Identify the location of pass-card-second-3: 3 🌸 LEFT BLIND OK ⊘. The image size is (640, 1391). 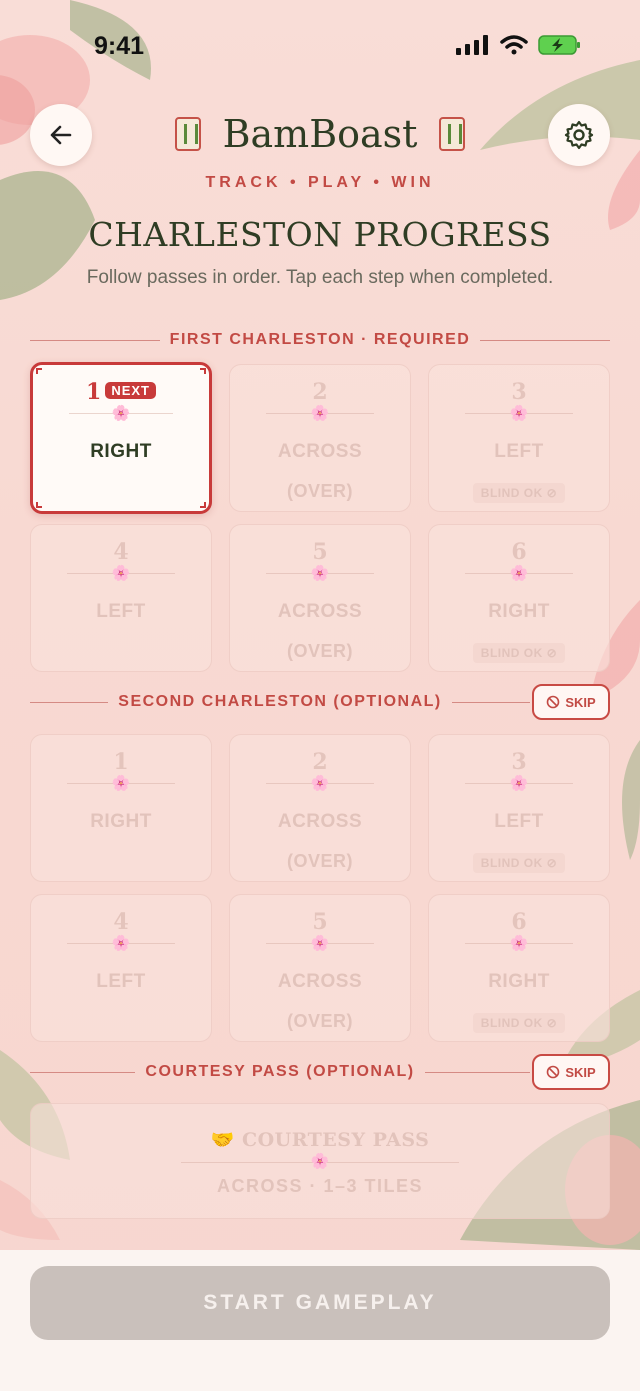
(519, 808).